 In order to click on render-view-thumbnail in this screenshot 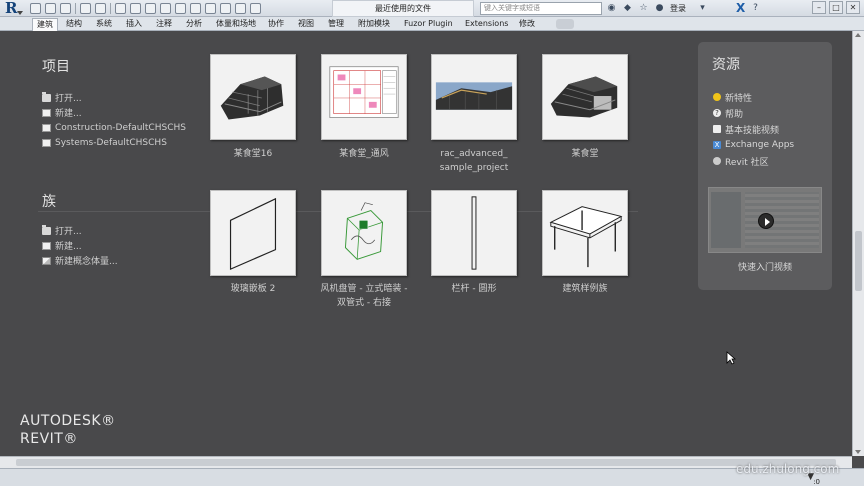, I will do `click(474, 96)`.